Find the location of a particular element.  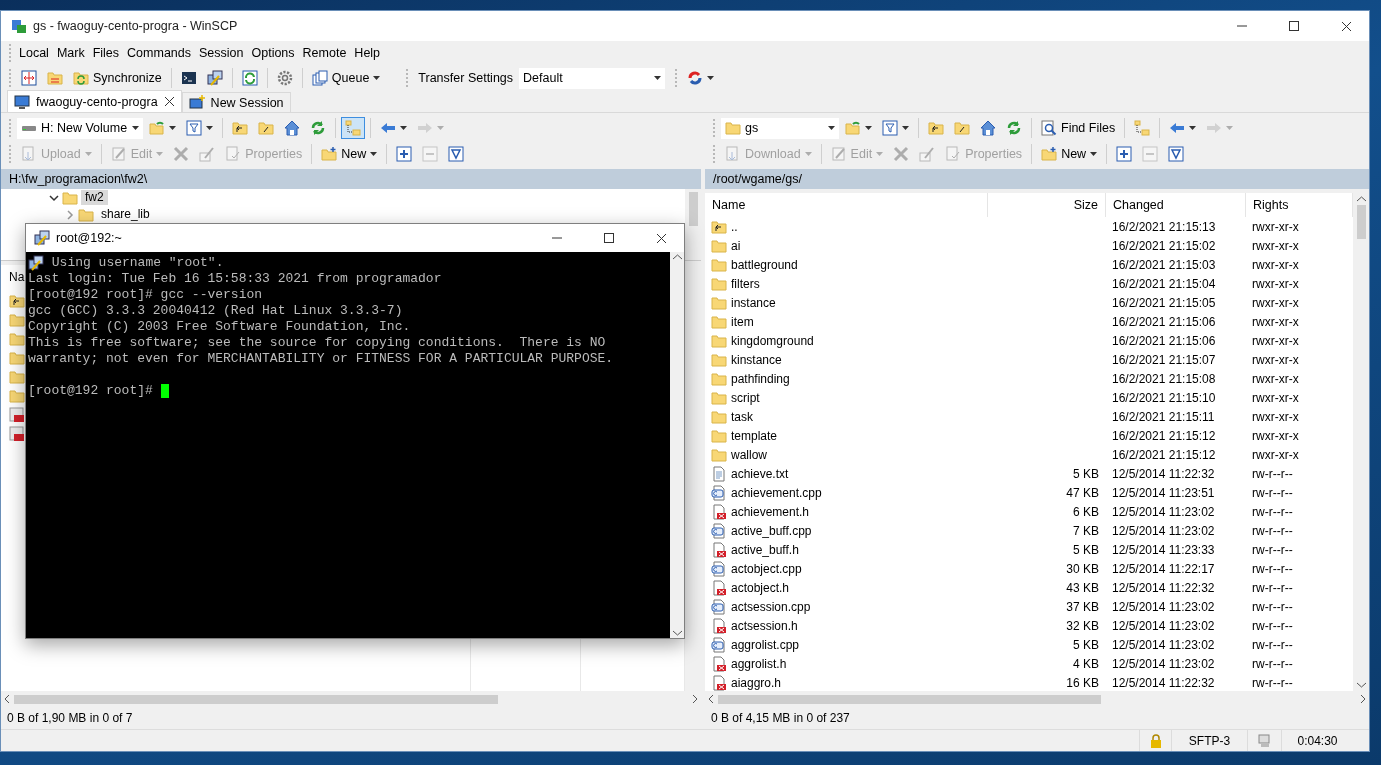

header-file-icon is located at coordinates (719, 511).